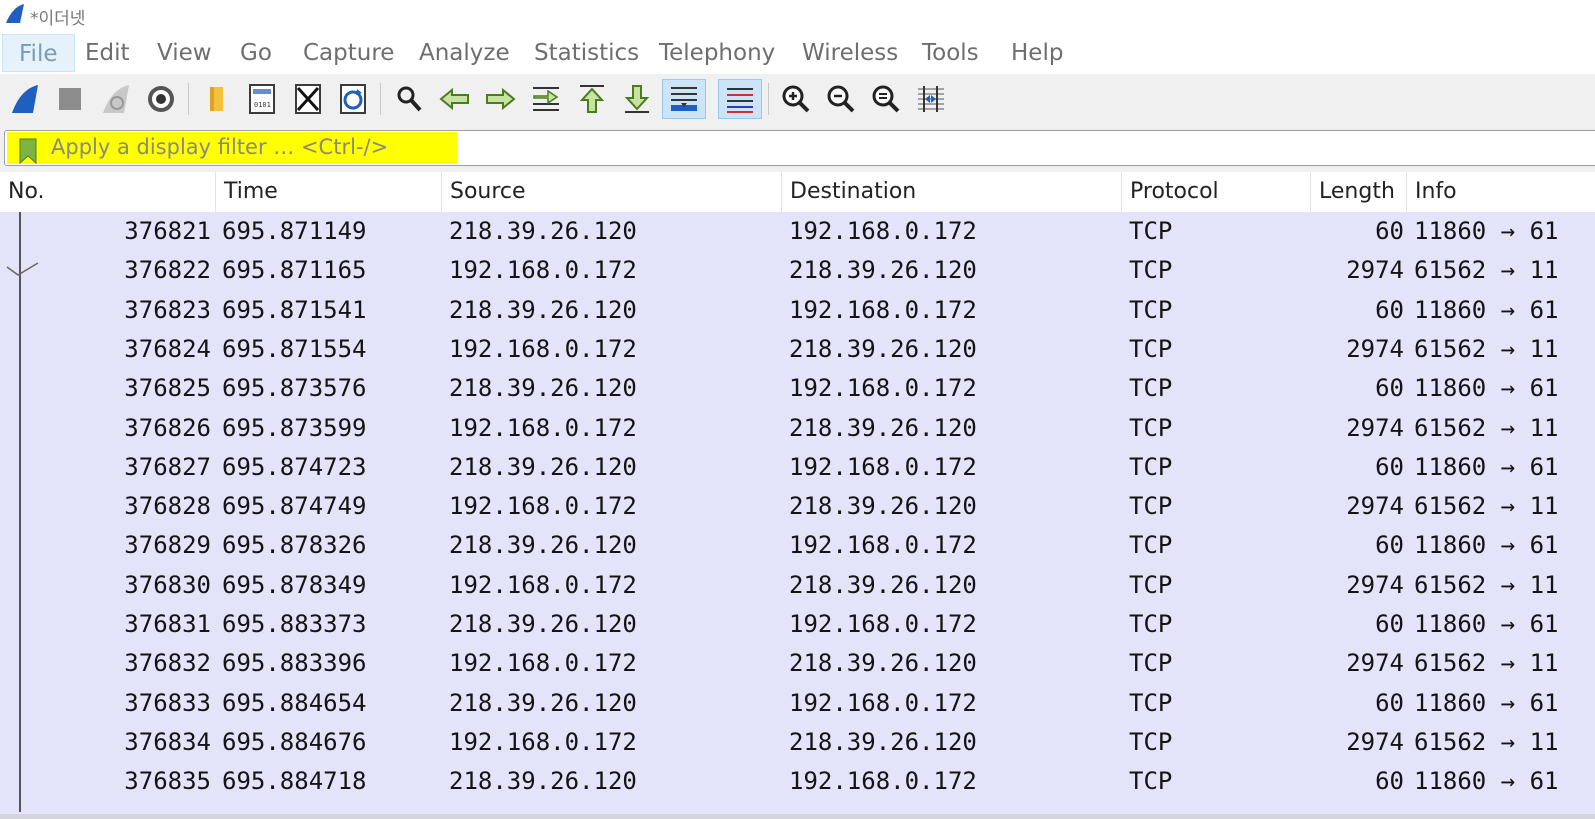 This screenshot has height=819, width=1595. Describe the element at coordinates (294, 702) in the screenshot. I see `cell-time: 695.884654` at that location.